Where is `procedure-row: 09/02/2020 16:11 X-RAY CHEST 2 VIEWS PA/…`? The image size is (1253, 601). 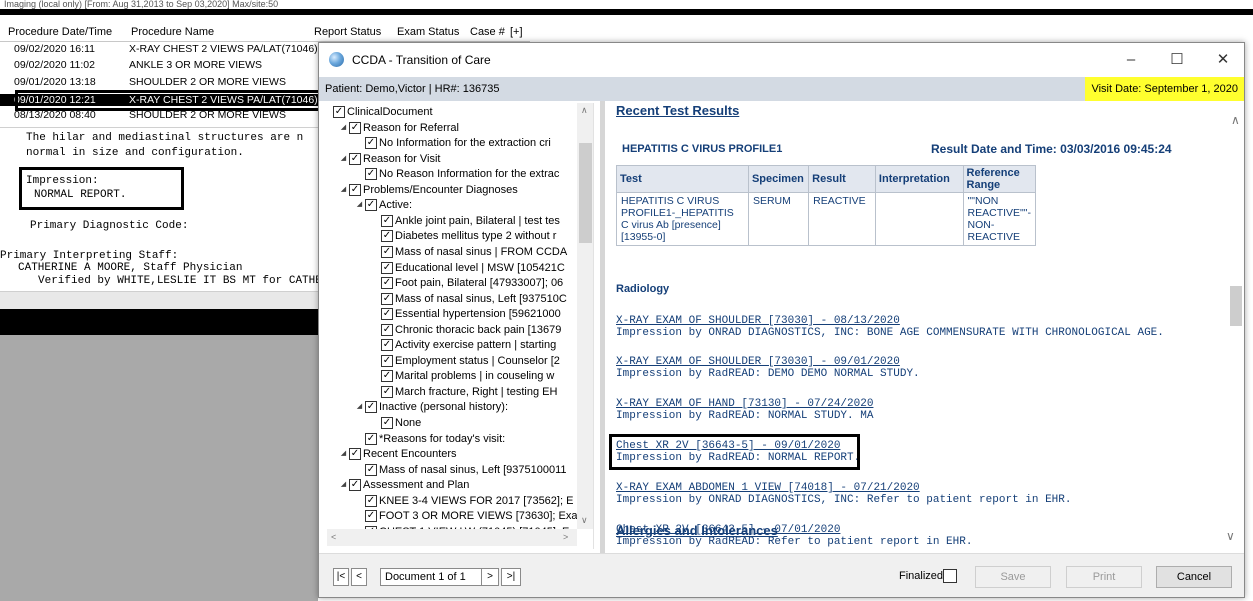
procedure-row: 09/02/2020 16:11 X-RAY CHEST 2 VIEWS PA/… is located at coordinates (159, 49).